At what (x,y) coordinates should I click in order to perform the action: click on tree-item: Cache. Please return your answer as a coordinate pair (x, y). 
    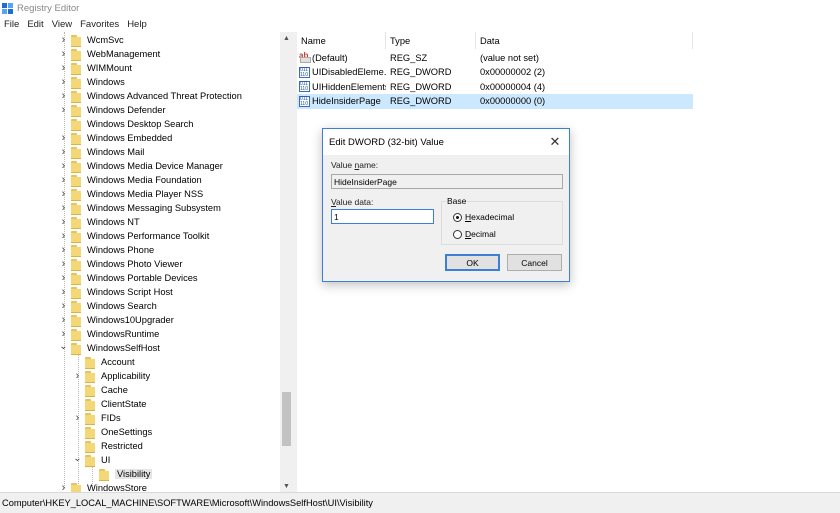
    Looking at the image, I should click on (100, 390).